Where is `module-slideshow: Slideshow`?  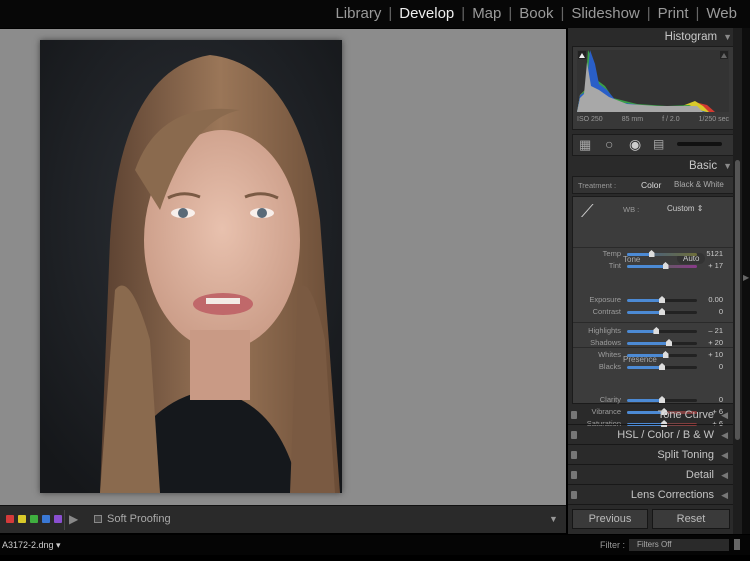
module-slideshow: Slideshow is located at coordinates (605, 13).